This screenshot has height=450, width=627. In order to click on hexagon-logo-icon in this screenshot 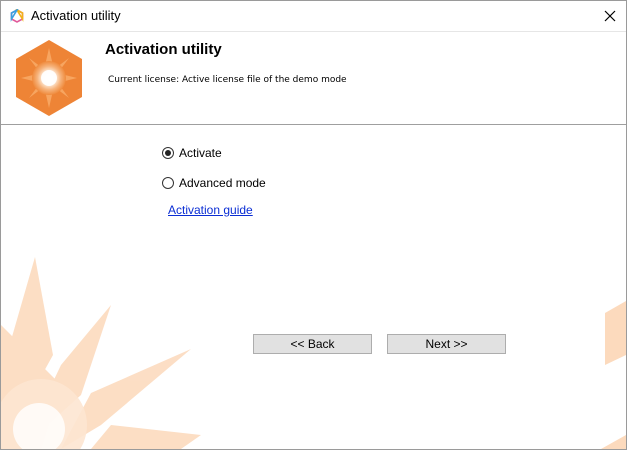, I will do `click(17, 16)`.